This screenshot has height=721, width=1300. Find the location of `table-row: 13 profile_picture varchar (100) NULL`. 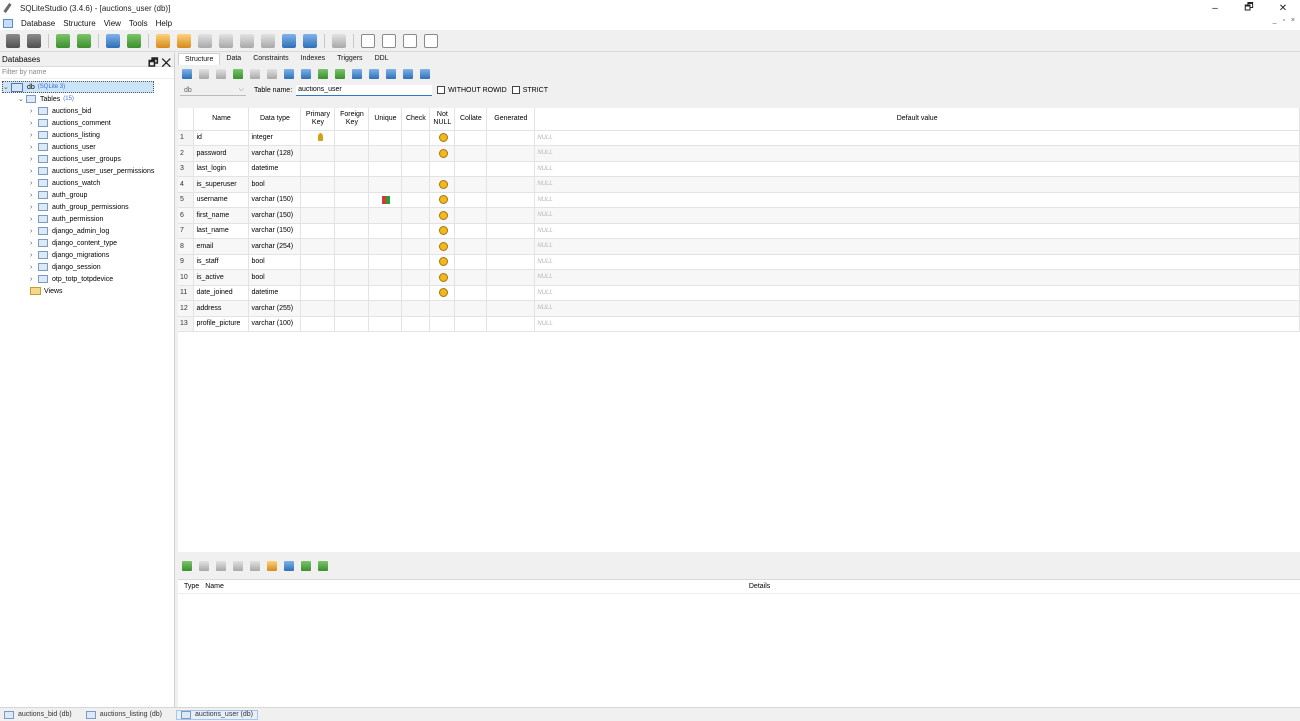

table-row: 13 profile_picture varchar (100) NULL is located at coordinates (739, 324).